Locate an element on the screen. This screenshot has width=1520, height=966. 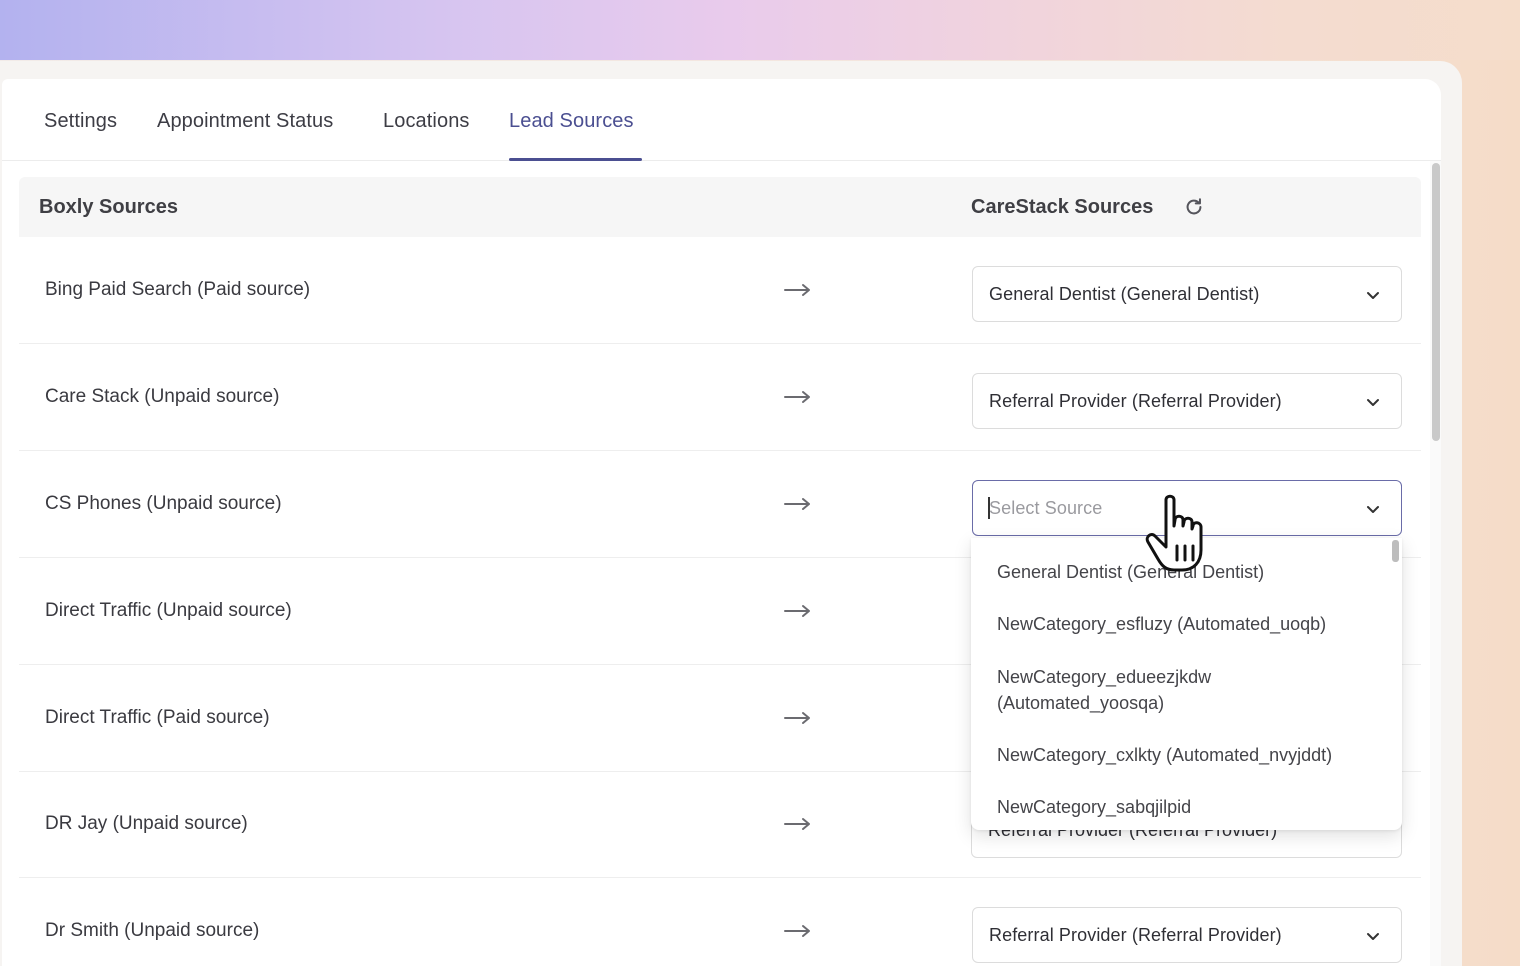
boxly-source-label: DR Jay (Unpaid source) is located at coordinates (146, 823).